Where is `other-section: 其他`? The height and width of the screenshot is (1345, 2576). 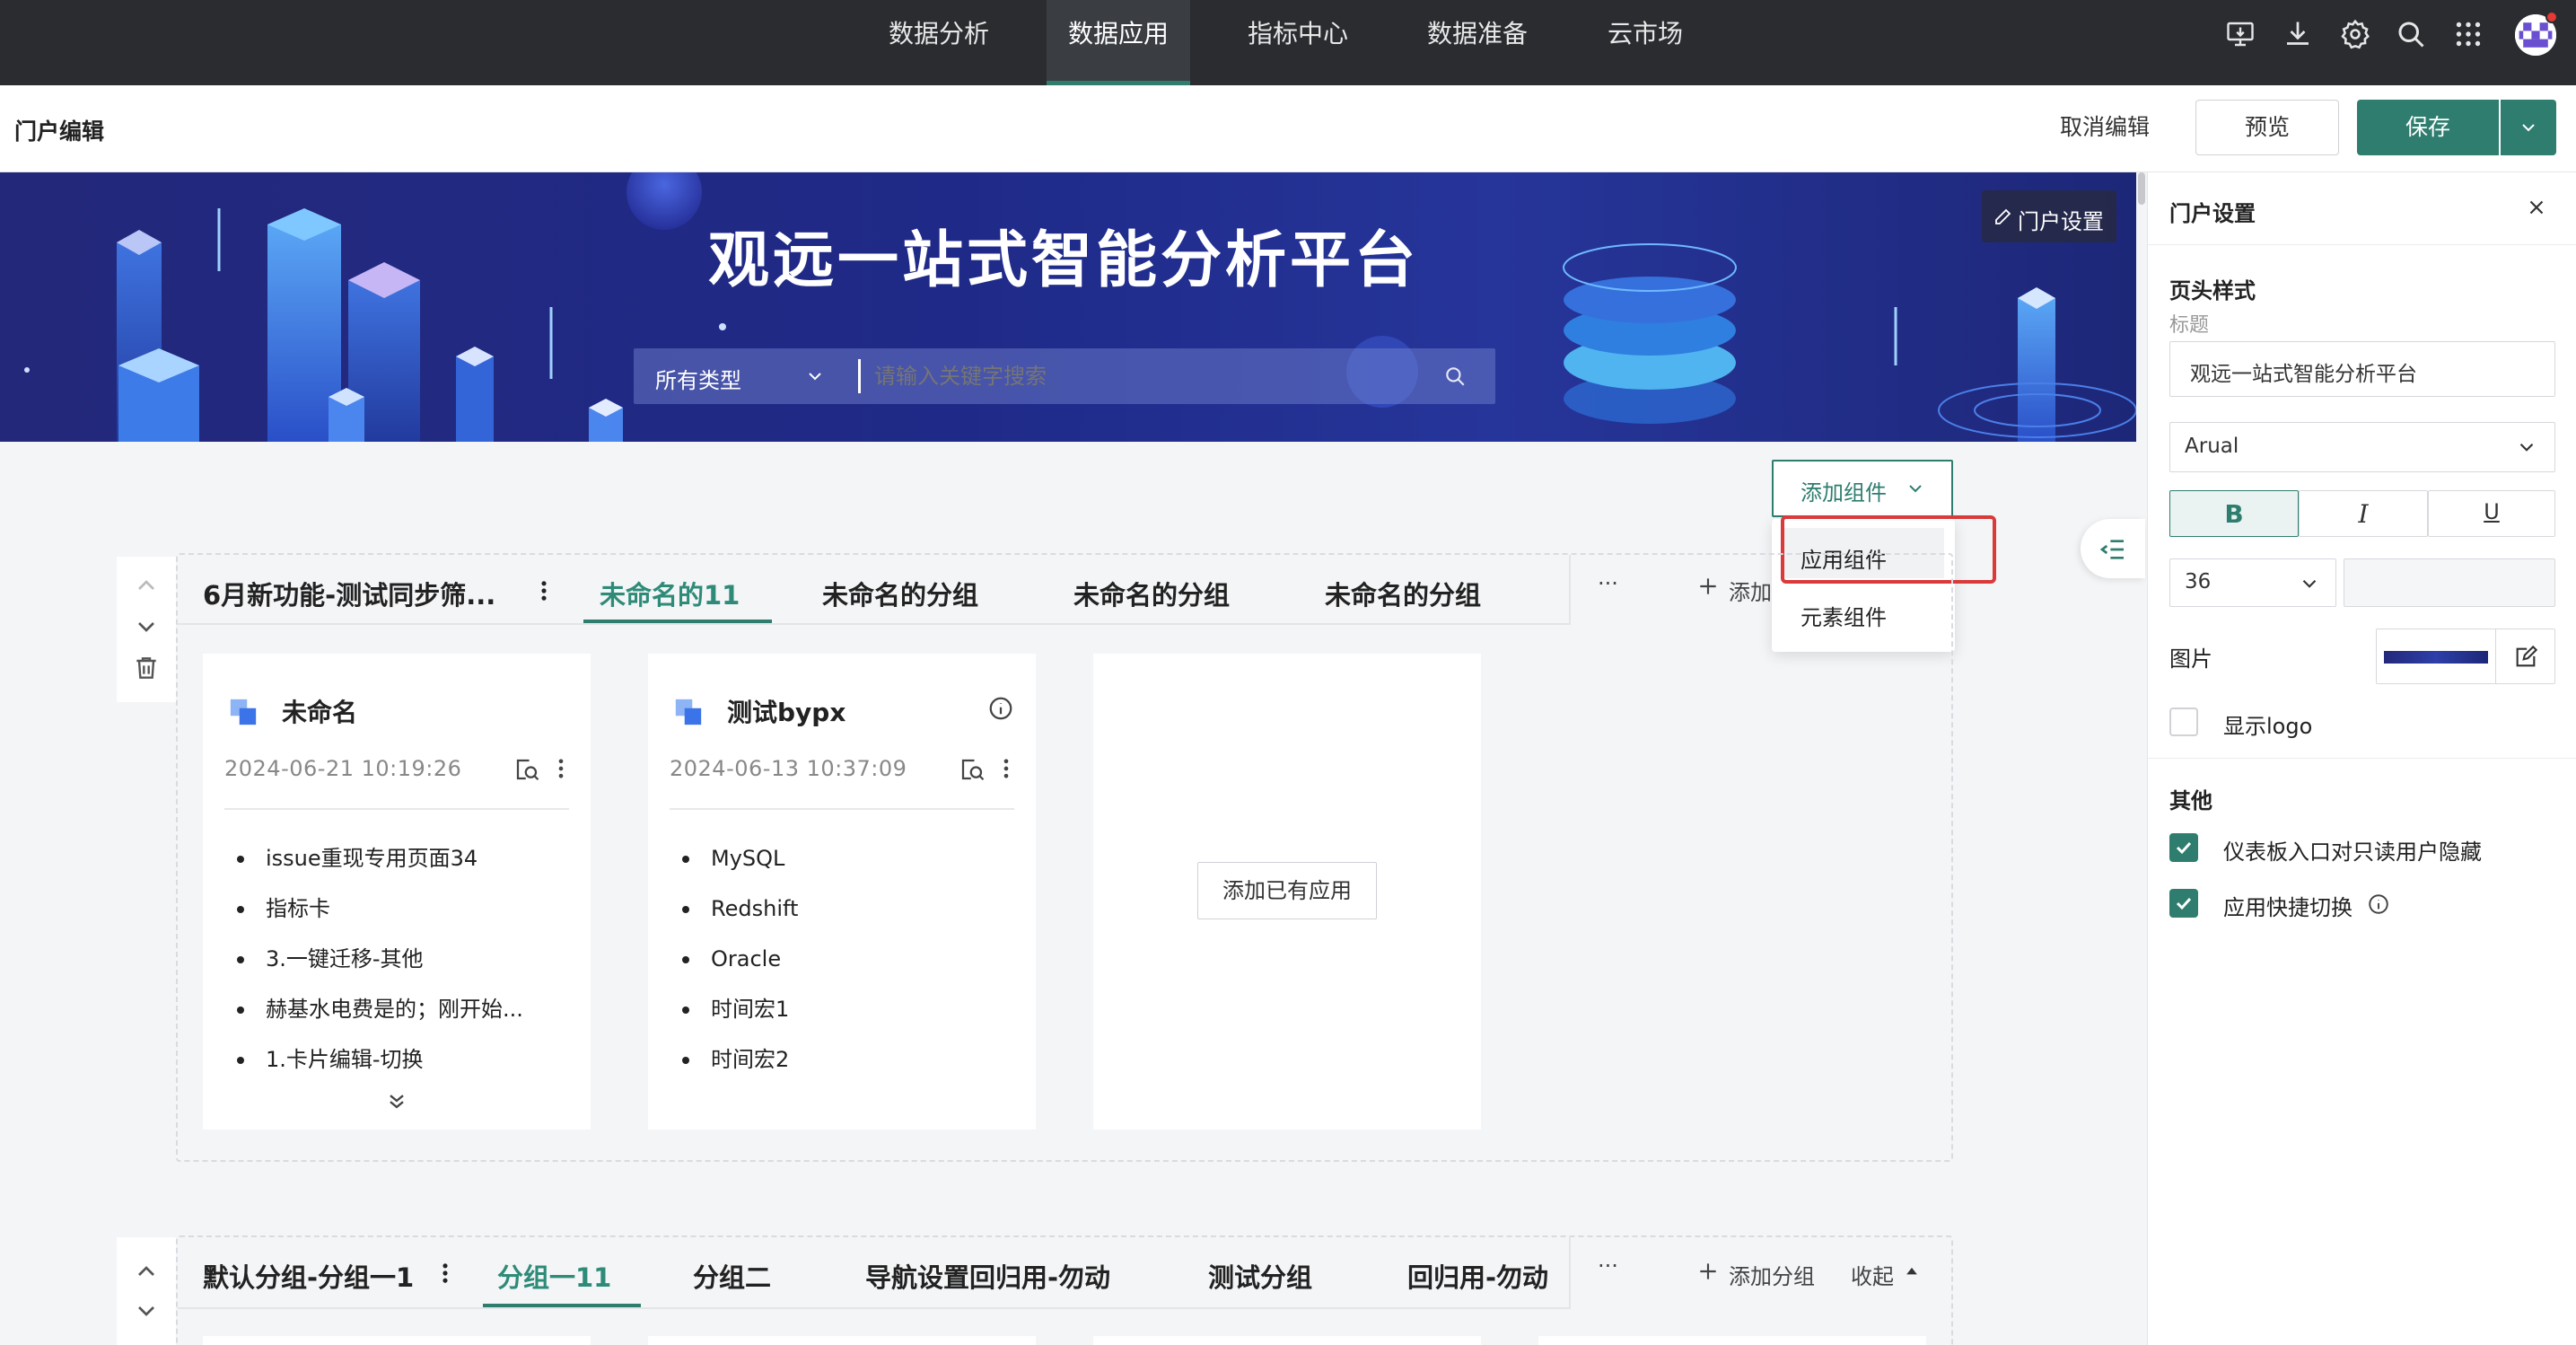 other-section: 其他 is located at coordinates (2190, 800).